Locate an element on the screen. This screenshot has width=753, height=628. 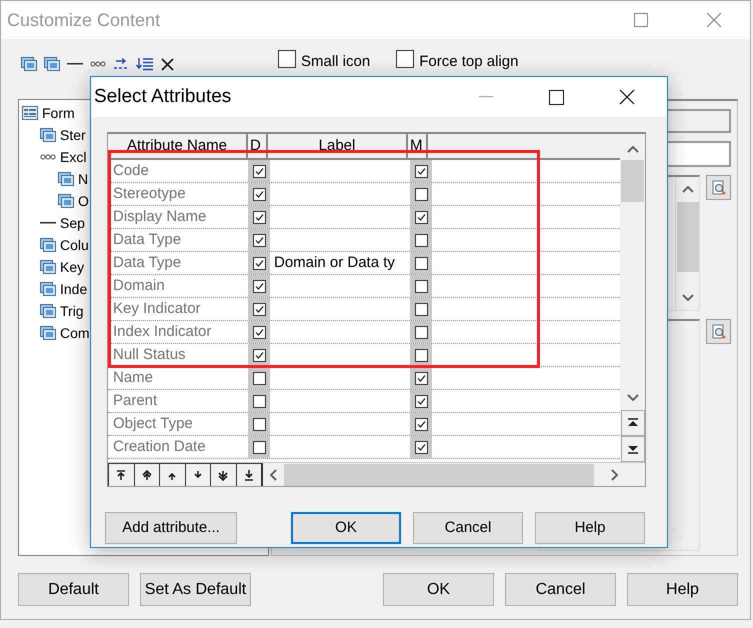
table-cell: Name is located at coordinates (133, 378).